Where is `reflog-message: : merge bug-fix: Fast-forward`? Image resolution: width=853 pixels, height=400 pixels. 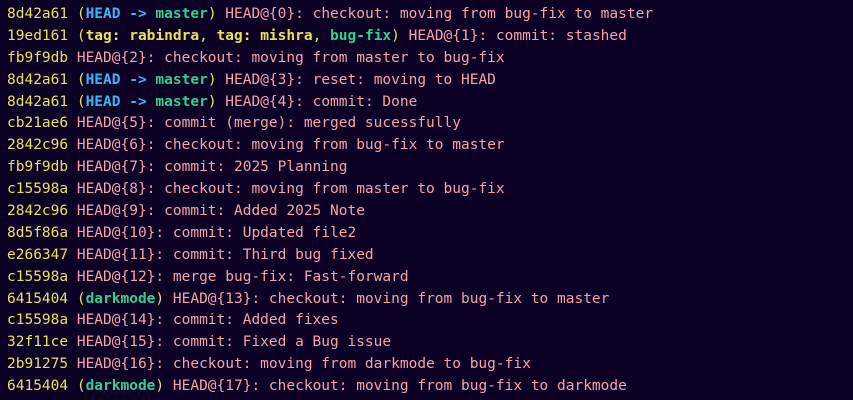 reflog-message: : merge bug-fix: Fast-forward is located at coordinates (282, 276).